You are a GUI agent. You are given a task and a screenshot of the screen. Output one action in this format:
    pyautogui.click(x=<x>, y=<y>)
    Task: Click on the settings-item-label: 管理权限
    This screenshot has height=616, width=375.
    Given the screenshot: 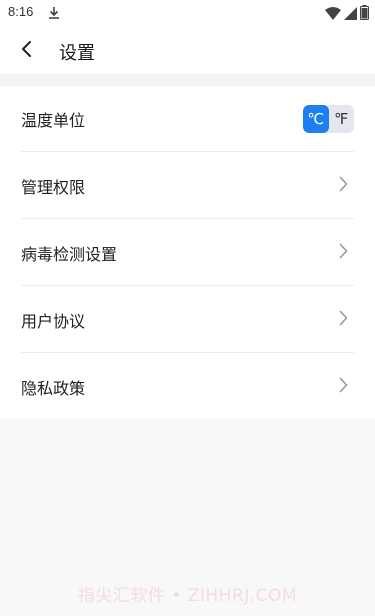 What is the action you would take?
    pyautogui.click(x=53, y=187)
    